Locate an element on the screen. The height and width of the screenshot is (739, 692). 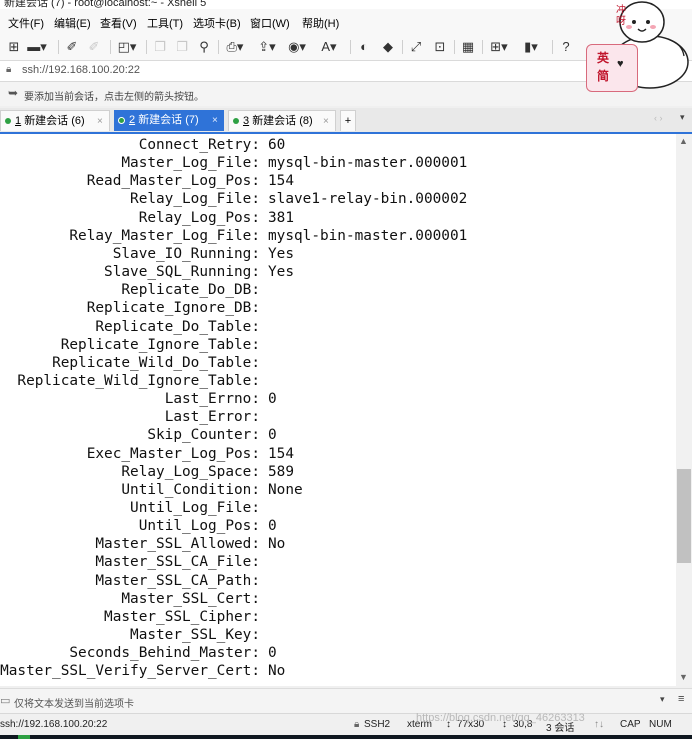
scroll-down-icon: ▼ is located at coordinates (683, 677).